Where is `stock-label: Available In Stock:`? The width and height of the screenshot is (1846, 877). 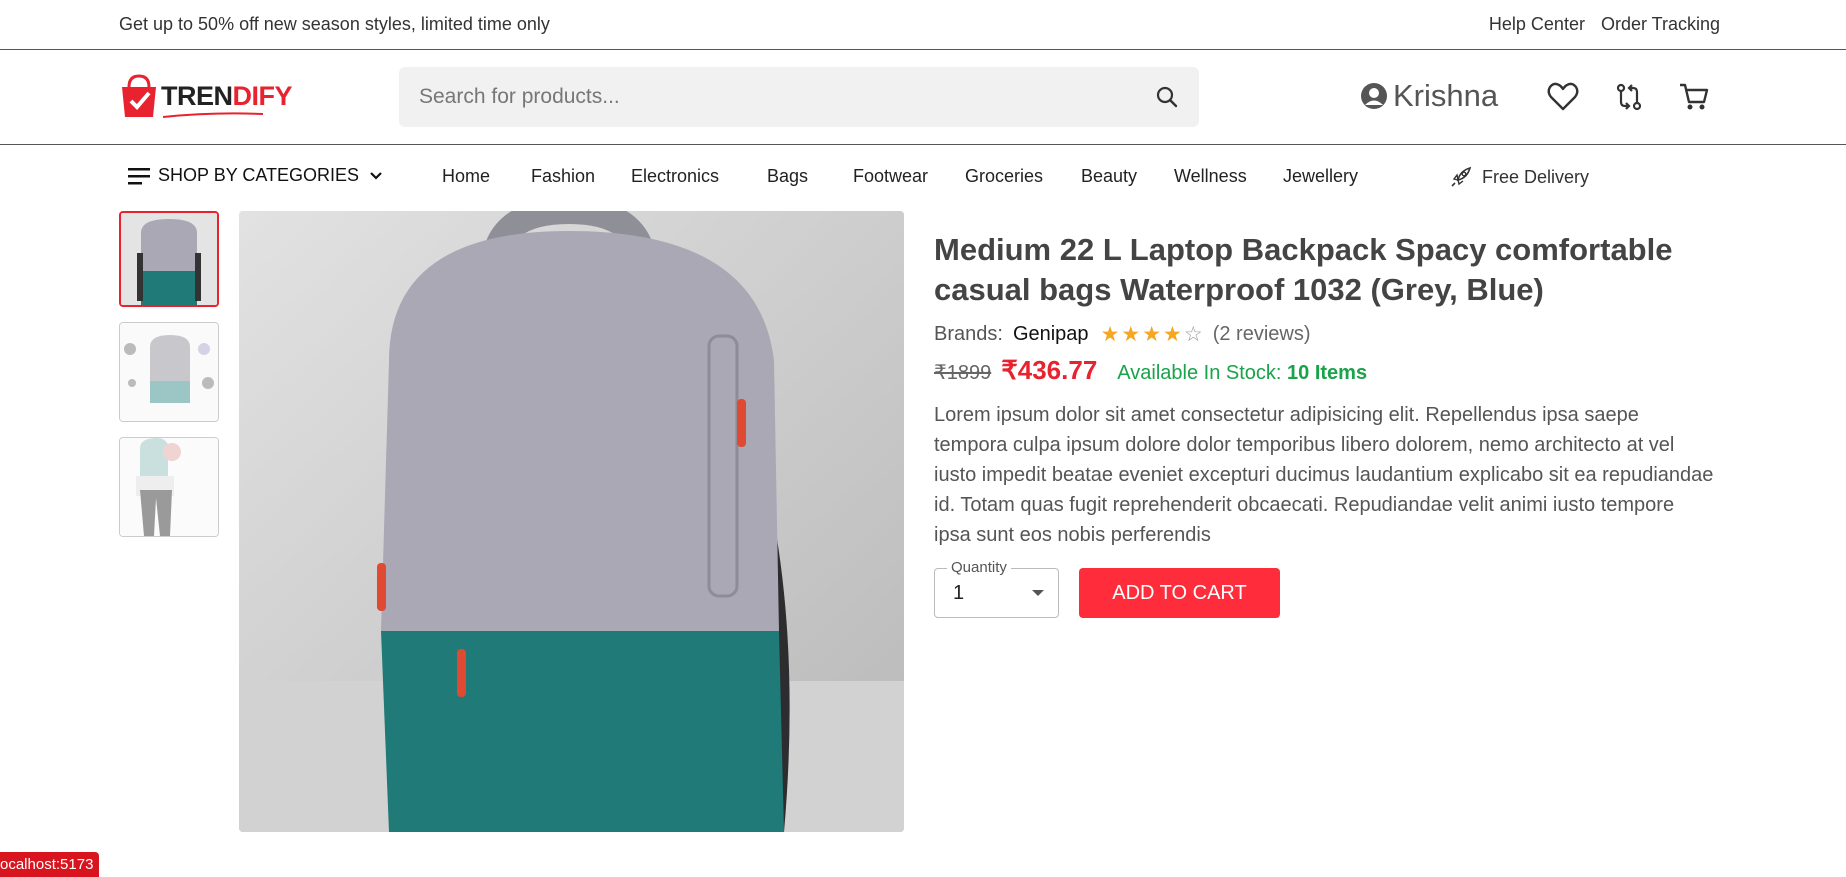
stock-label: Available In Stock: is located at coordinates (1199, 373).